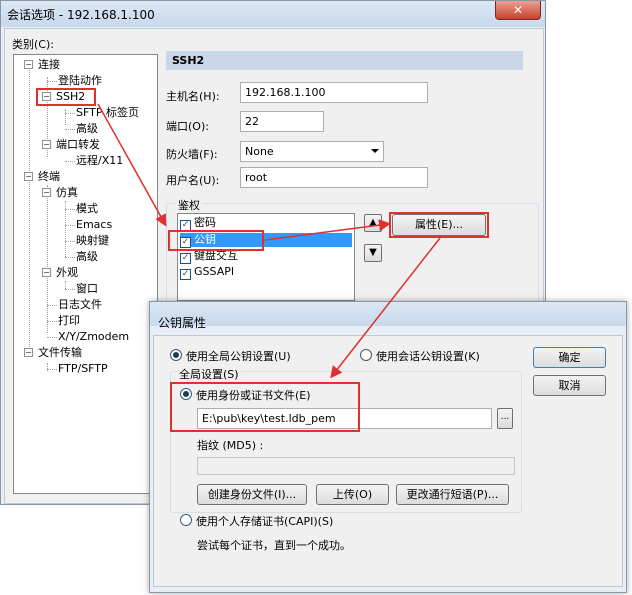 This screenshot has height=595, width=632. Describe the element at coordinates (259, 151) in the screenshot. I see `firewall-value: None` at that location.